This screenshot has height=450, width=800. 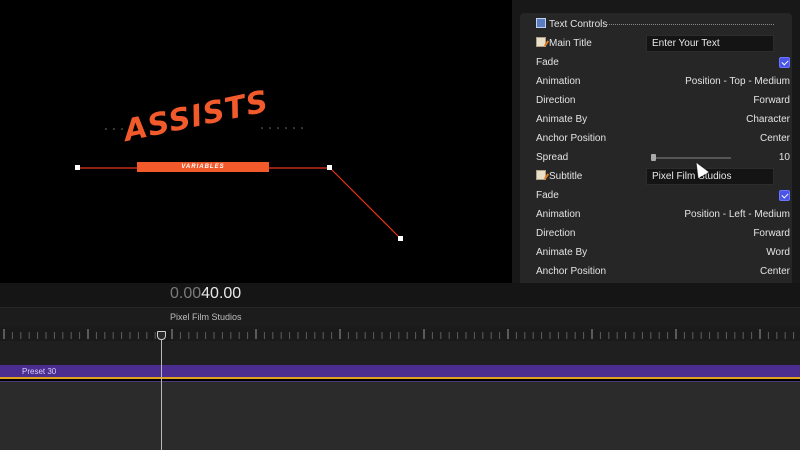 What do you see at coordinates (562, 119) in the screenshot?
I see `main-animate-by-label: Animate By` at bounding box center [562, 119].